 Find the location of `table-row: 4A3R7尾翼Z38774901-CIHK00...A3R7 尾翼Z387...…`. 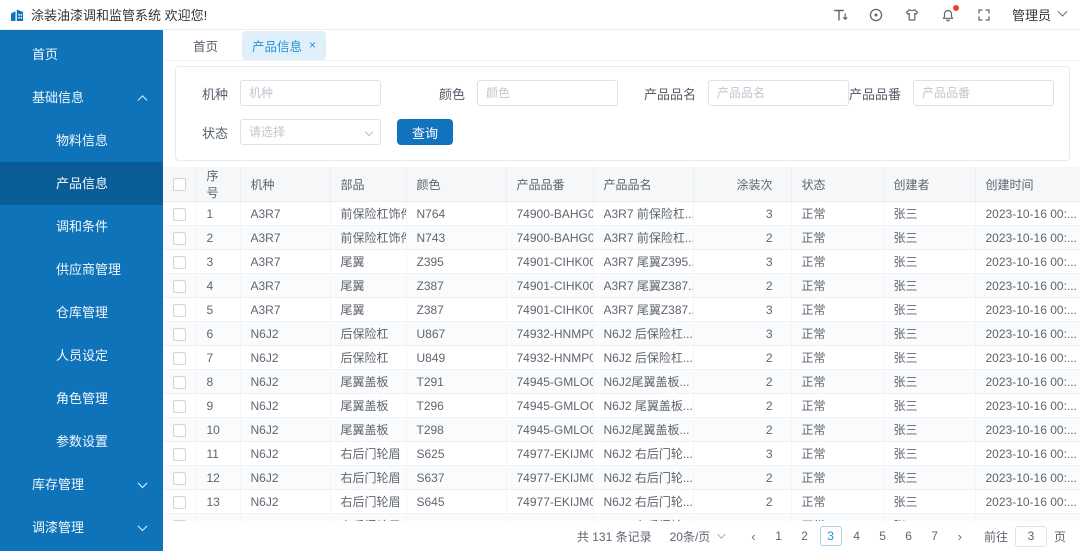

table-row: 4A3R7尾翼Z38774901-CIHK00...A3R7 尾翼Z387...… is located at coordinates (621, 285).